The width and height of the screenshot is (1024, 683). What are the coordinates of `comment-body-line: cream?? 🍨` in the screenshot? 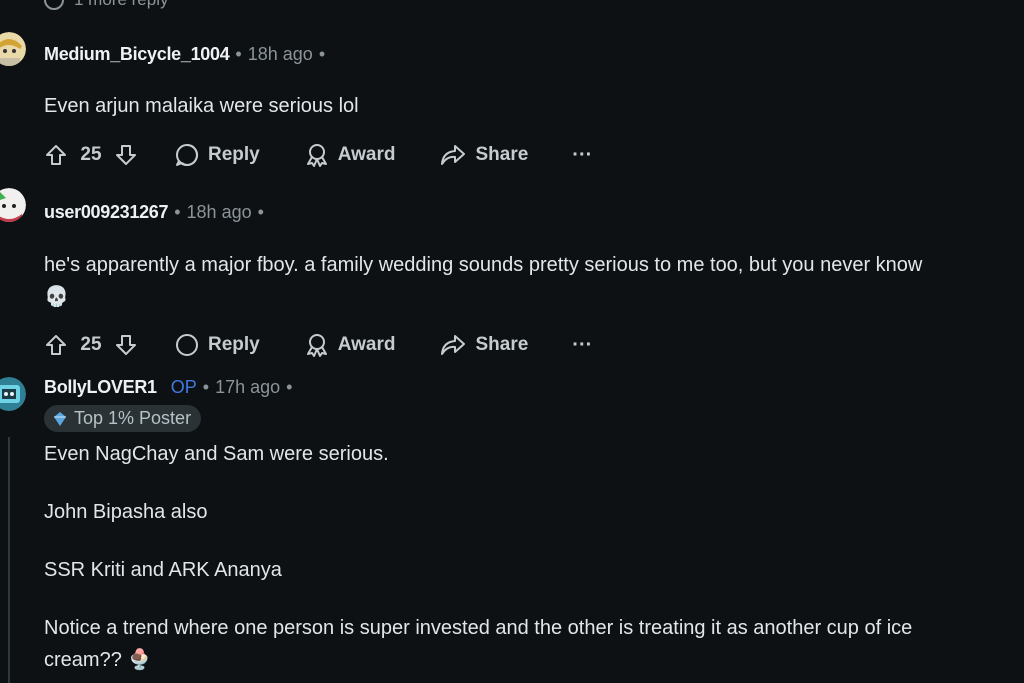 It's located at (98, 660).